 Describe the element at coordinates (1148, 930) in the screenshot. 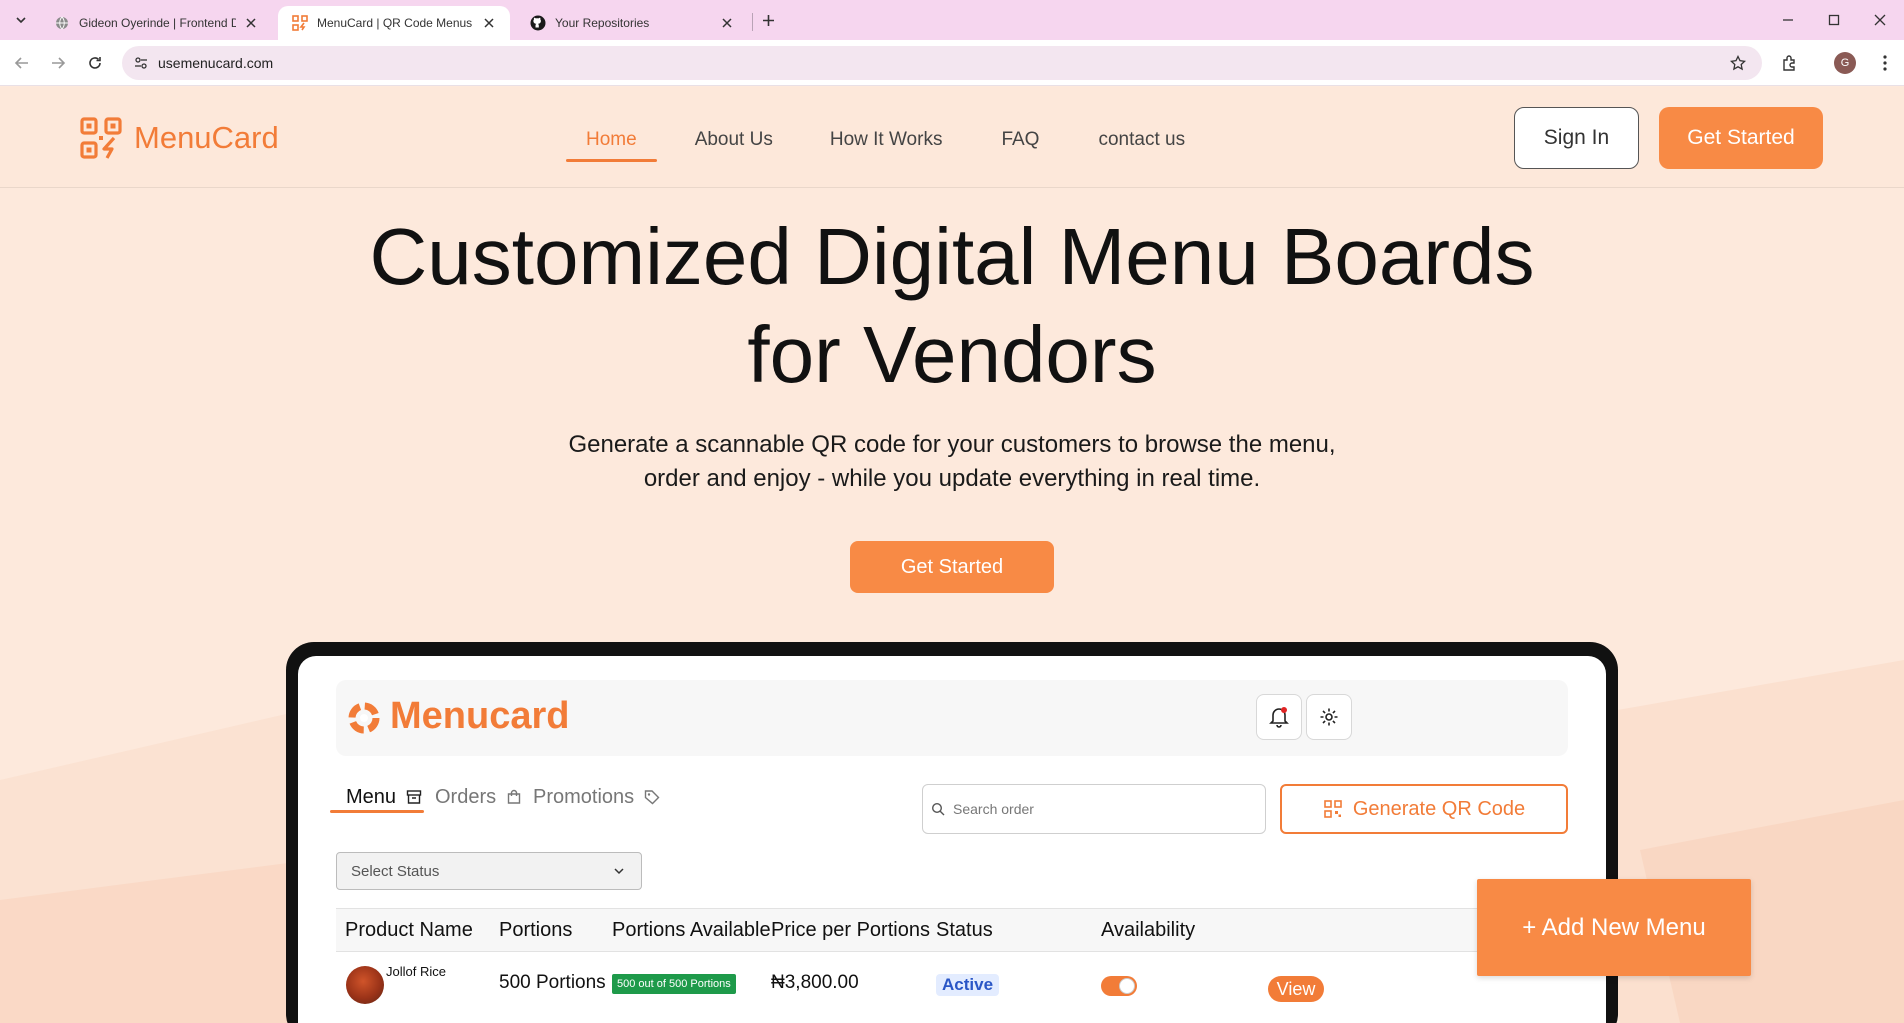

I see `column-availability: Availability` at that location.